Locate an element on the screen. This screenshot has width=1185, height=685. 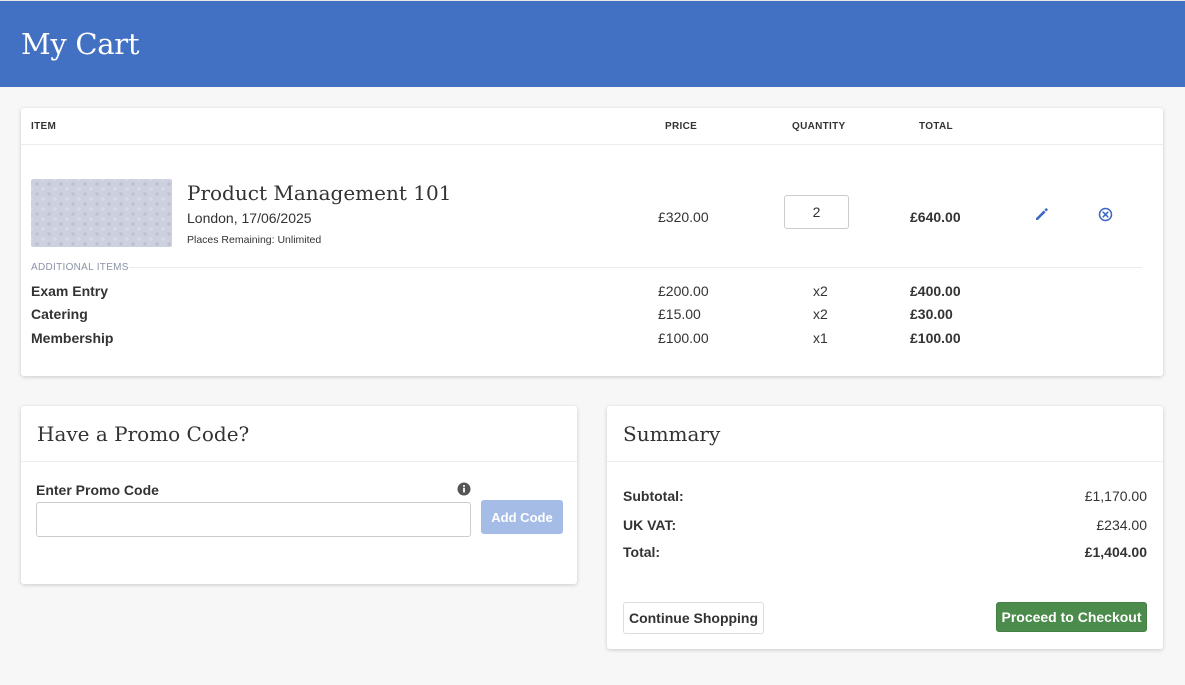
additional-item-price: £15.00 is located at coordinates (679, 314).